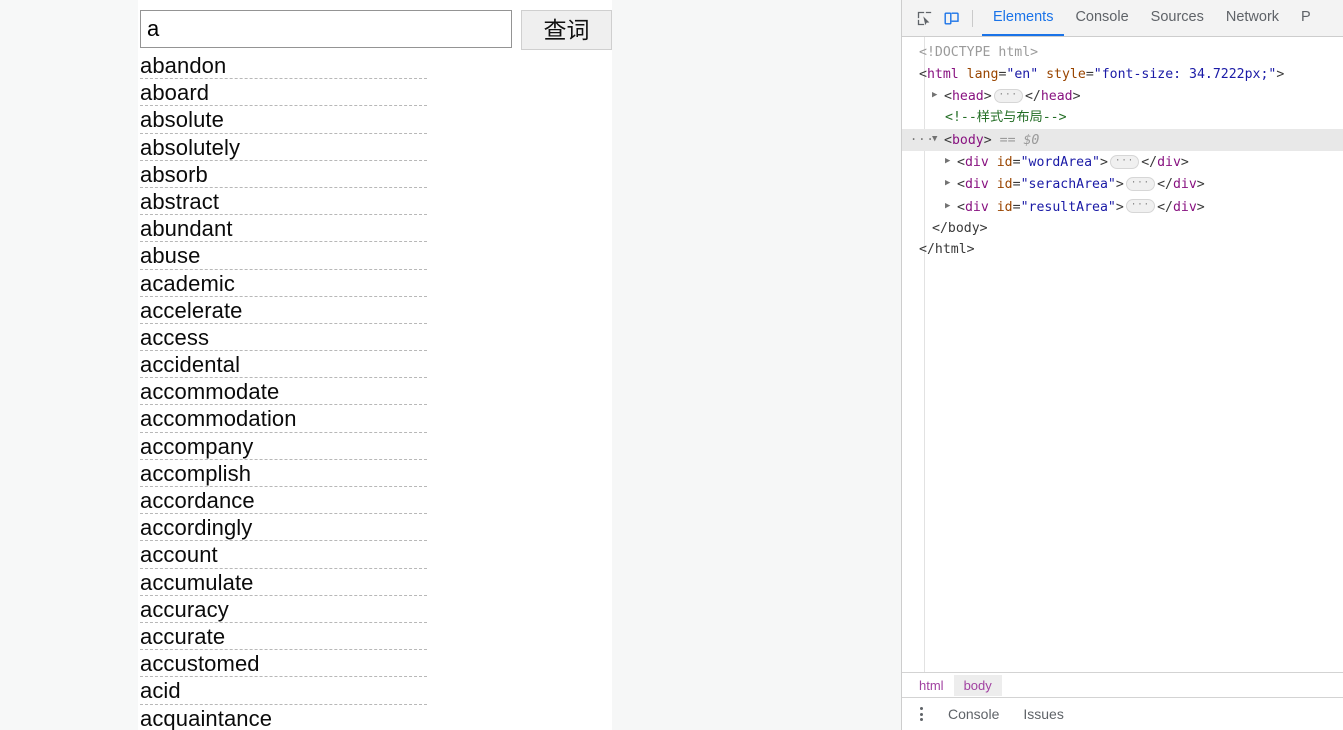 Image resolution: width=1343 pixels, height=730 pixels. What do you see at coordinates (283, 202) in the screenshot?
I see `word-list-item: abstract` at bounding box center [283, 202].